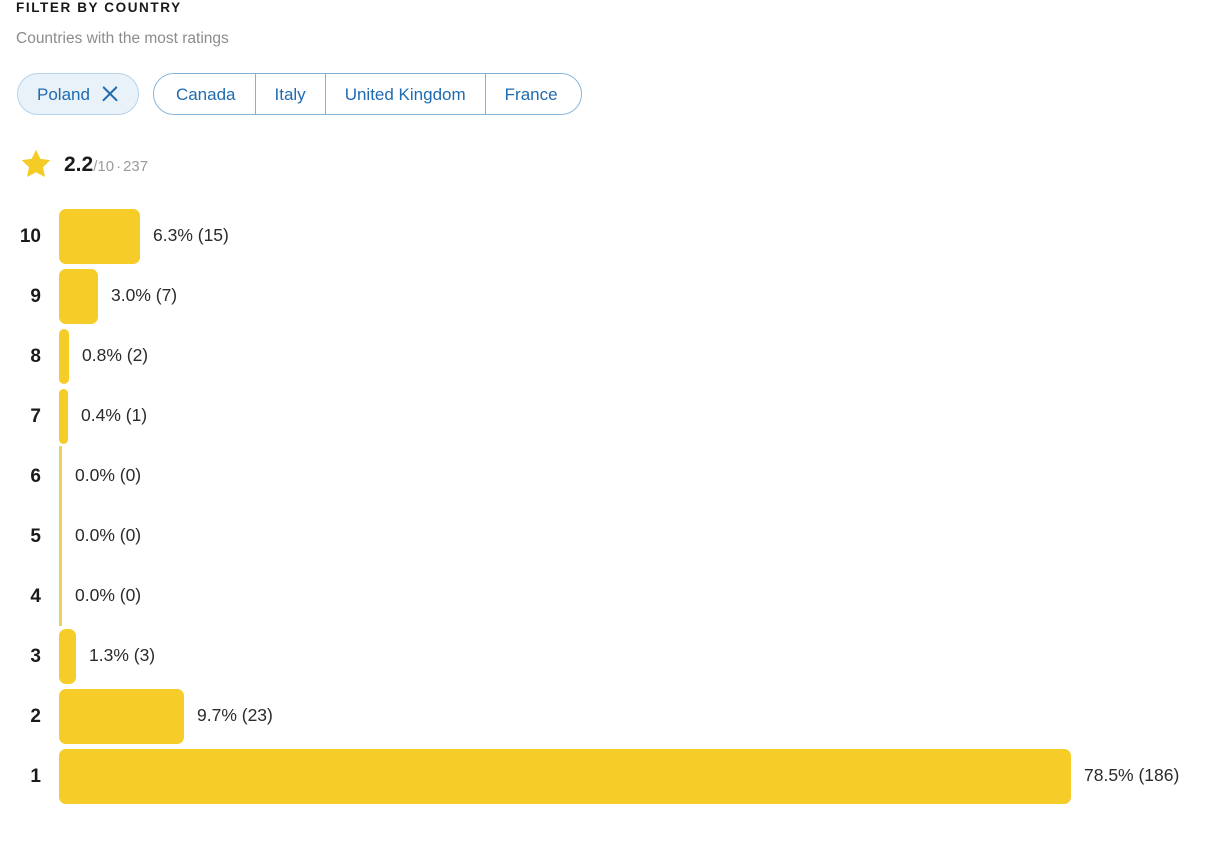 This screenshot has height=854, width=1220. I want to click on chip-selected-label: Poland, so click(63, 94).